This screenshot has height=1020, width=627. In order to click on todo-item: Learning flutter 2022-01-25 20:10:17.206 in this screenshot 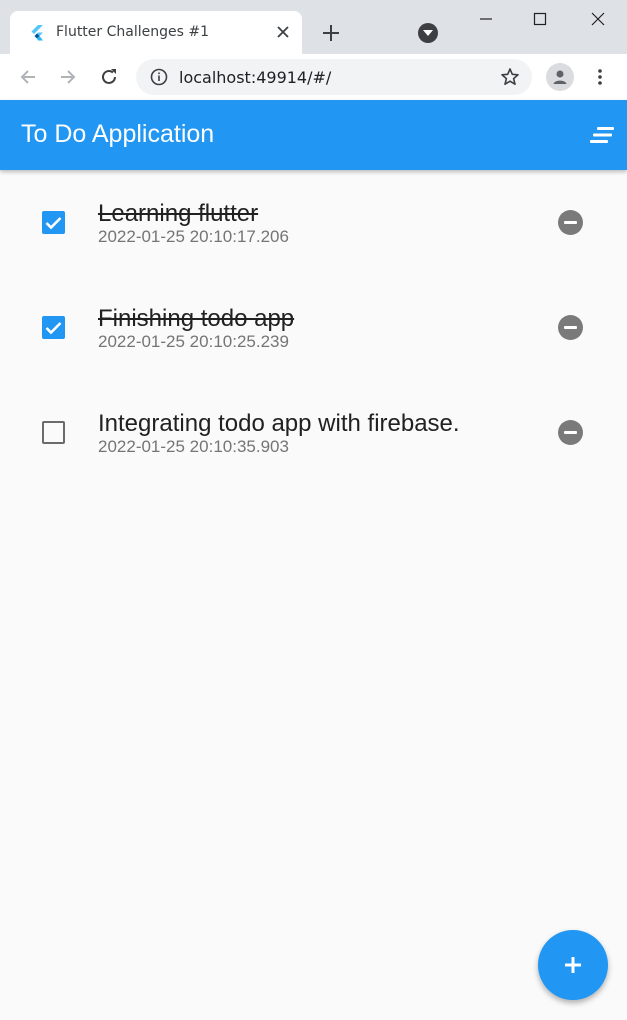, I will do `click(313, 222)`.